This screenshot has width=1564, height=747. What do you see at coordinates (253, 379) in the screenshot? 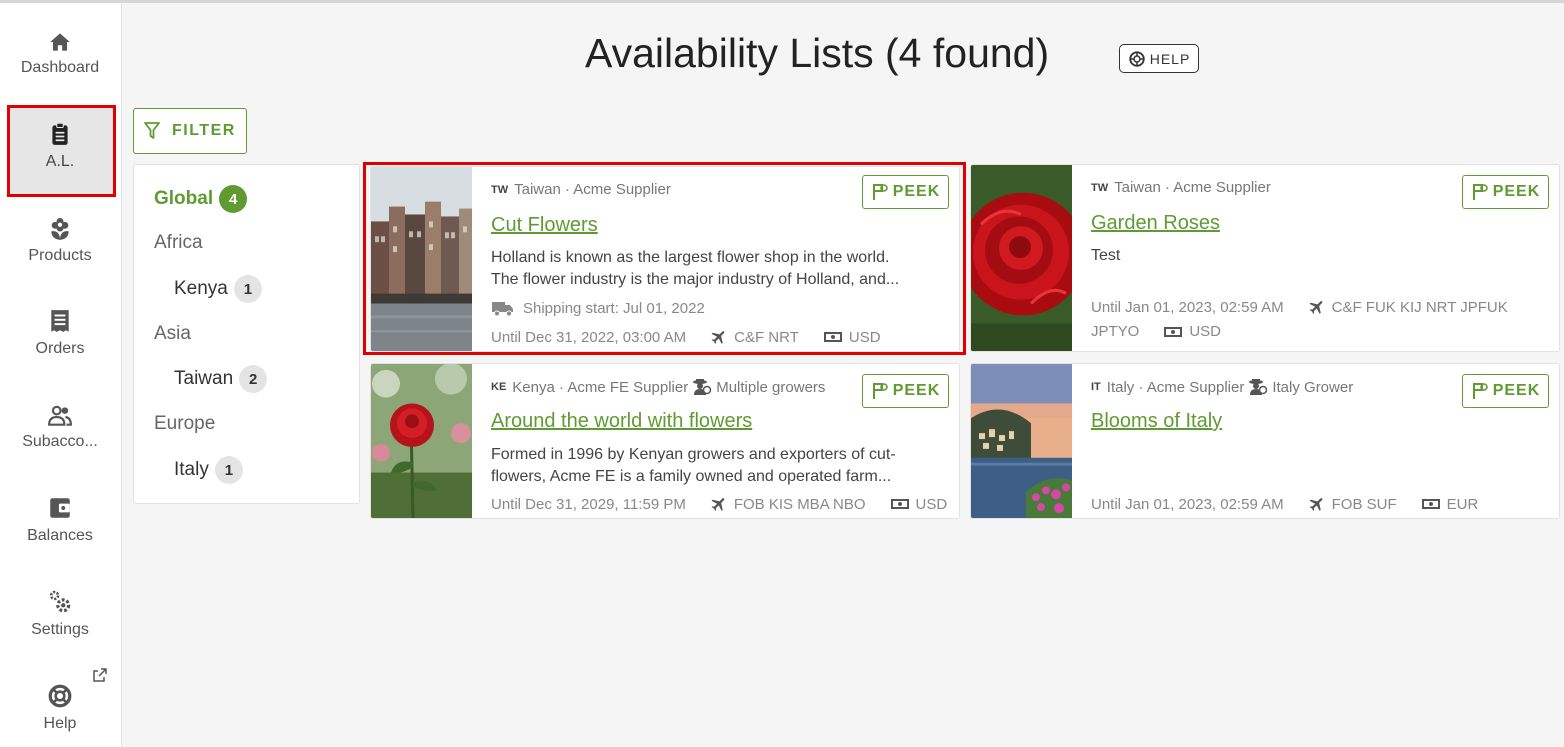
I see `count-badge: 2` at bounding box center [253, 379].